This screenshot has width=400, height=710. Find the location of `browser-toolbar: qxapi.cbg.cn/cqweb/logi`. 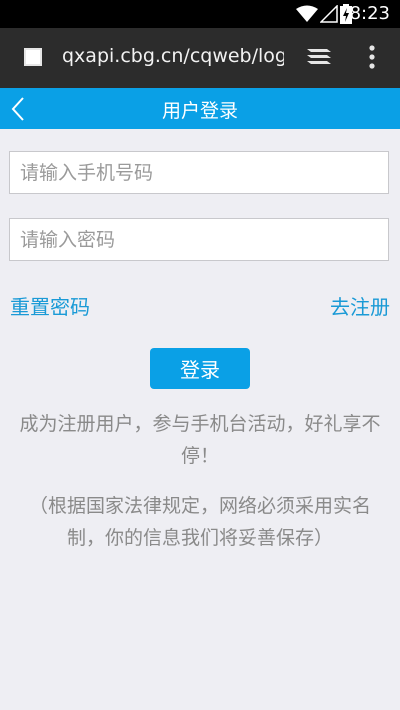

browser-toolbar: qxapi.cbg.cn/cqweb/logi is located at coordinates (200, 58).